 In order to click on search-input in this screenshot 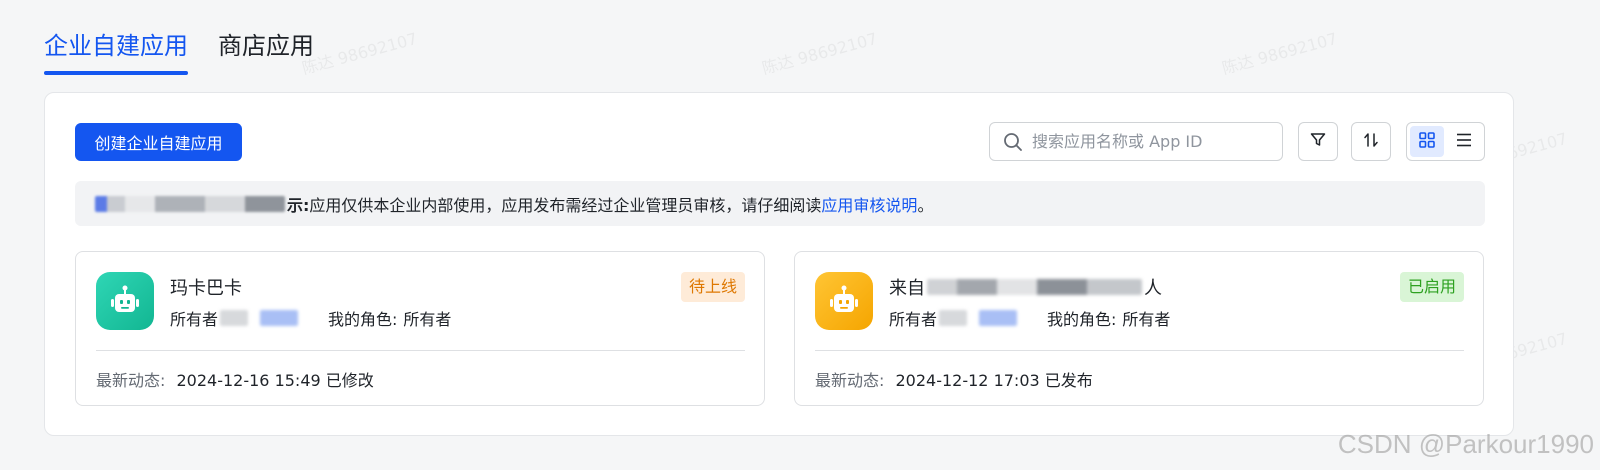, I will do `click(1152, 141)`.